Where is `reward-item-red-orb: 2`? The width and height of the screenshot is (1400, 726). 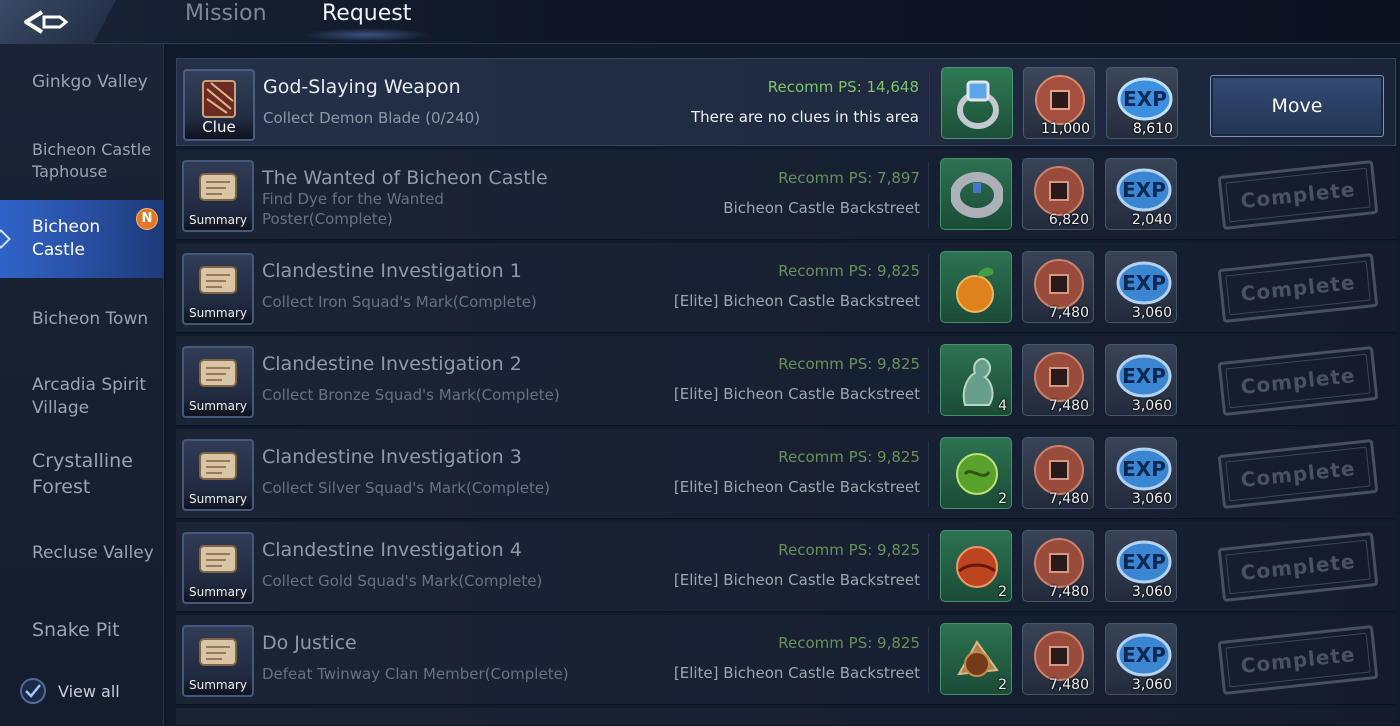 reward-item-red-orb: 2 is located at coordinates (976, 566).